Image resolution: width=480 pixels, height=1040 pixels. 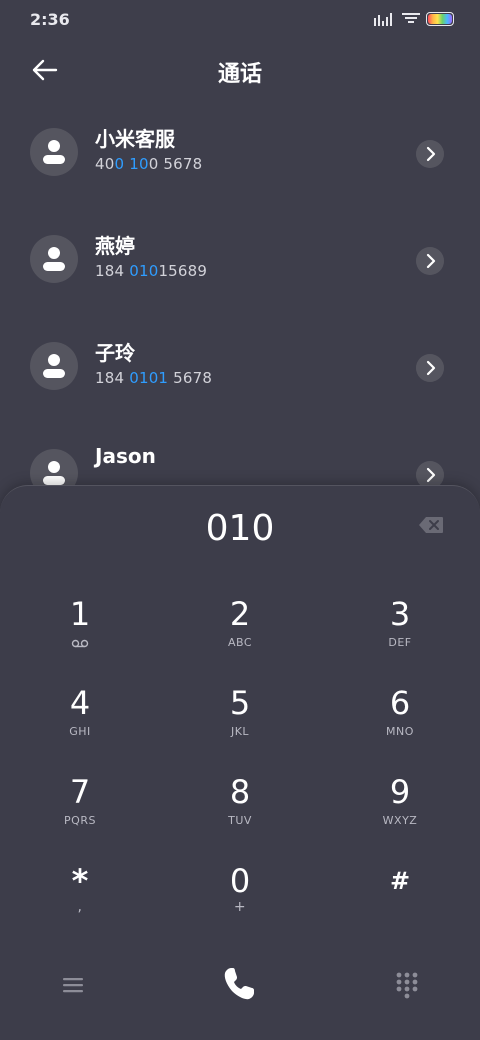 I want to click on contact-item: 燕婷 184 01015689, so click(x=240, y=265).